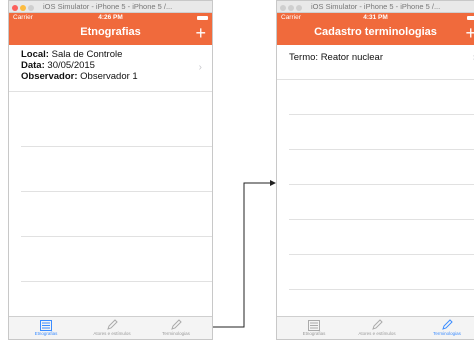 The height and width of the screenshot is (340, 474). I want to click on status-time: 4:31 PM, so click(375, 17).